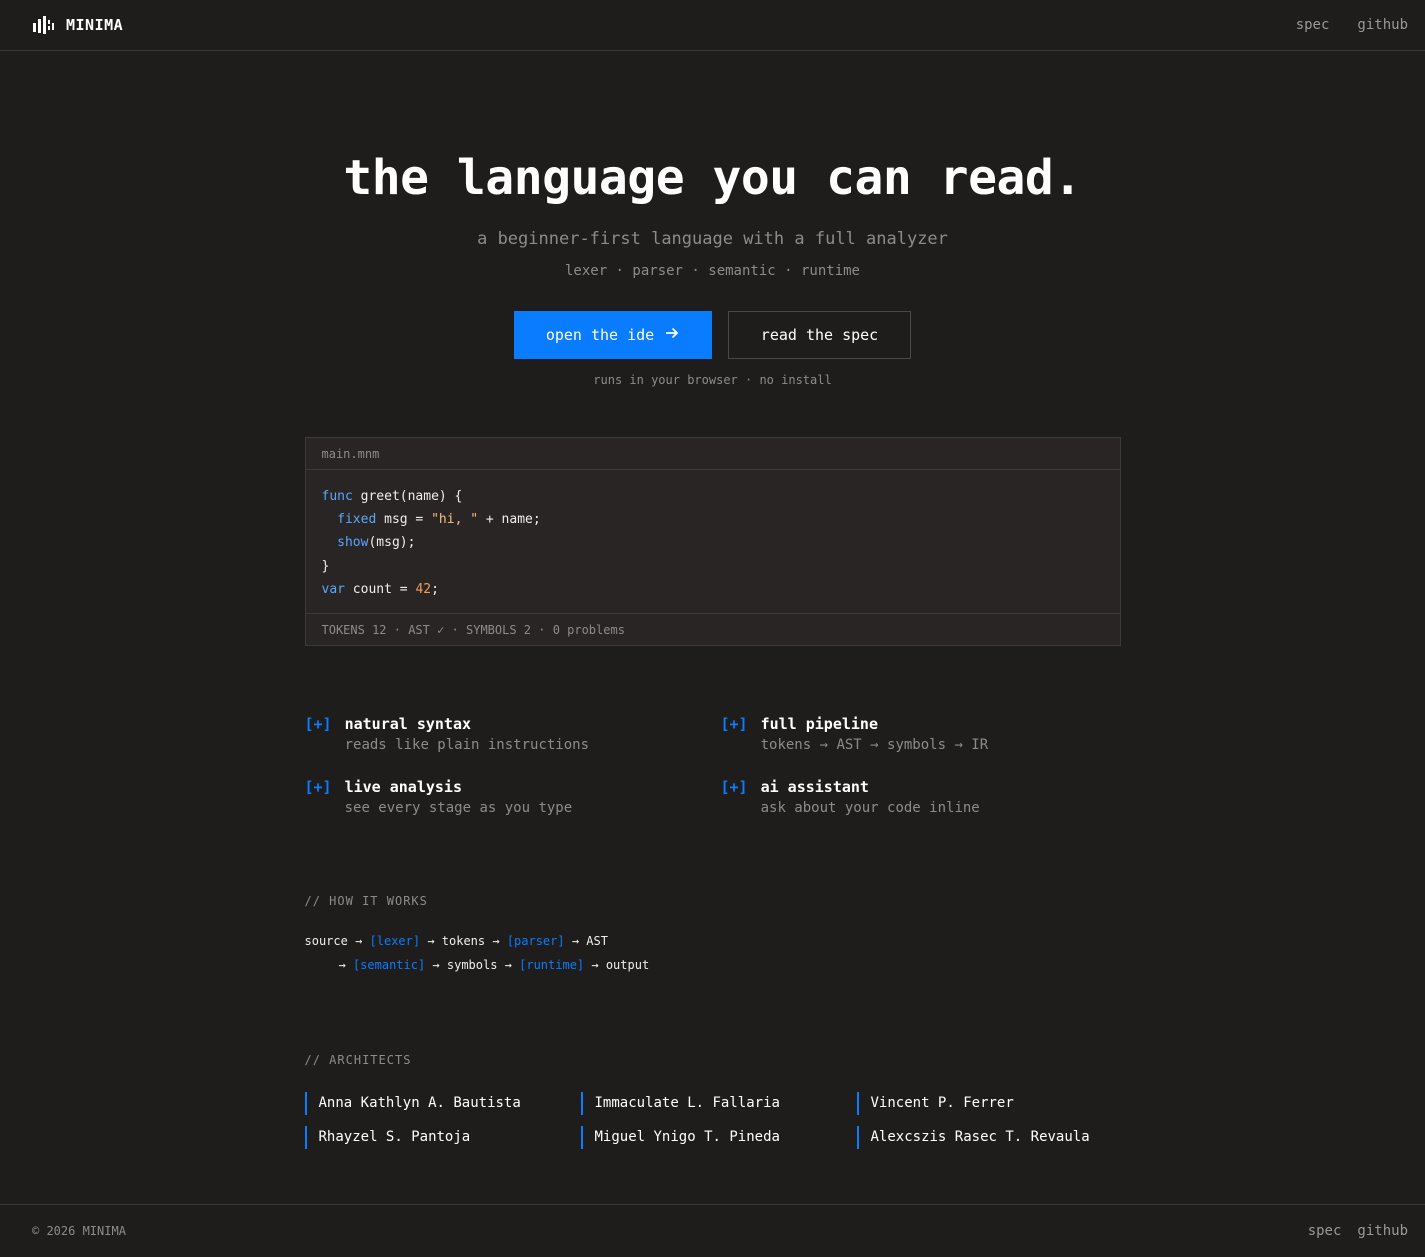 The width and height of the screenshot is (1425, 1257). Describe the element at coordinates (600, 335) in the screenshot. I see `open-ide-label: open the ide` at that location.